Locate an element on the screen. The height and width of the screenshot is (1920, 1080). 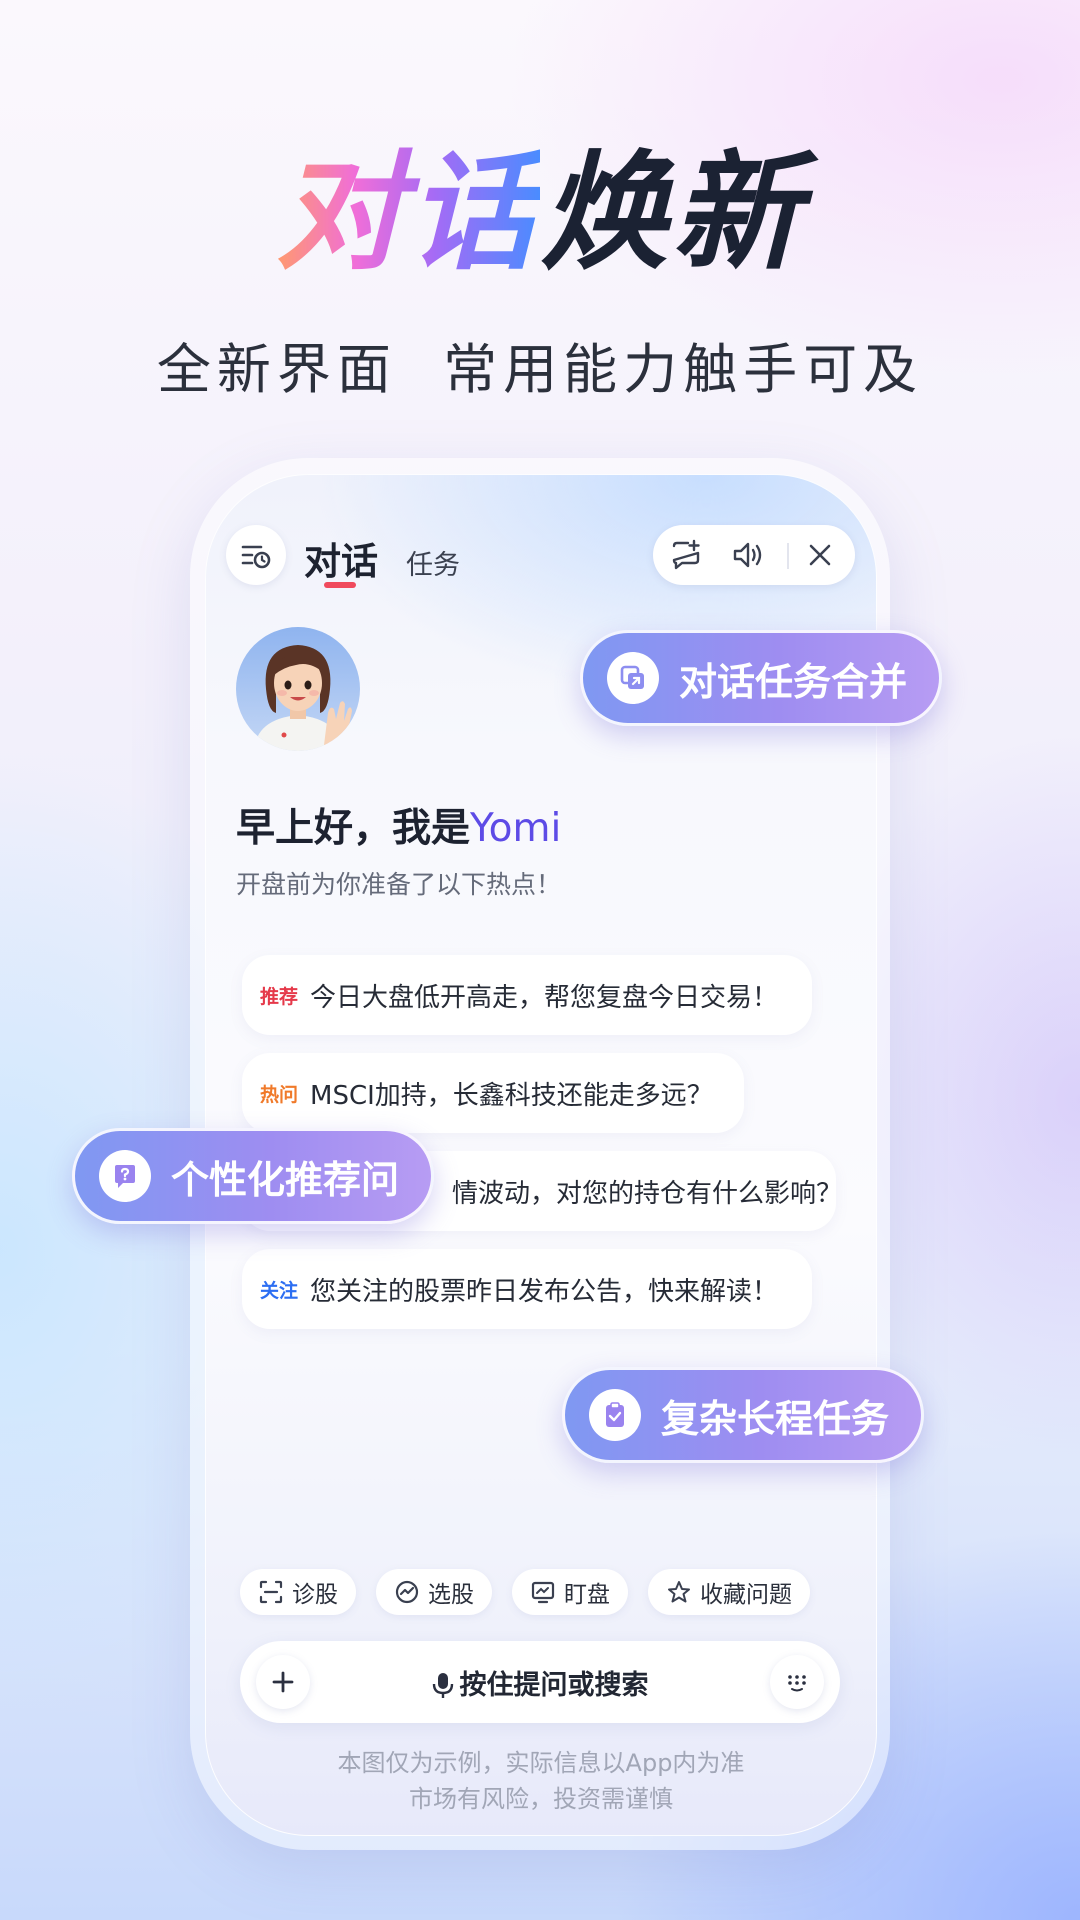
feature-callout-personalized: 个性化推荐问 is located at coordinates (253, 1176).